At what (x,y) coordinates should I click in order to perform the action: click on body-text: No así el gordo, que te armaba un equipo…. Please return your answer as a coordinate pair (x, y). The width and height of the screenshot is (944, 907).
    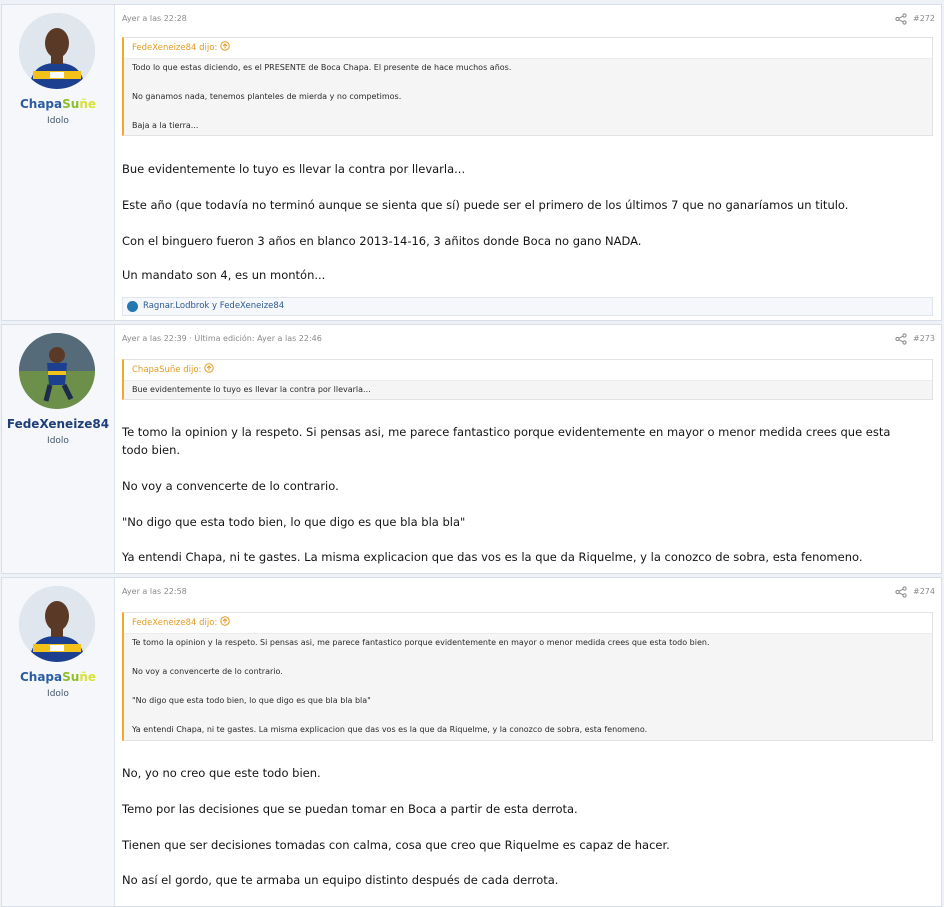
    Looking at the image, I should click on (340, 880).